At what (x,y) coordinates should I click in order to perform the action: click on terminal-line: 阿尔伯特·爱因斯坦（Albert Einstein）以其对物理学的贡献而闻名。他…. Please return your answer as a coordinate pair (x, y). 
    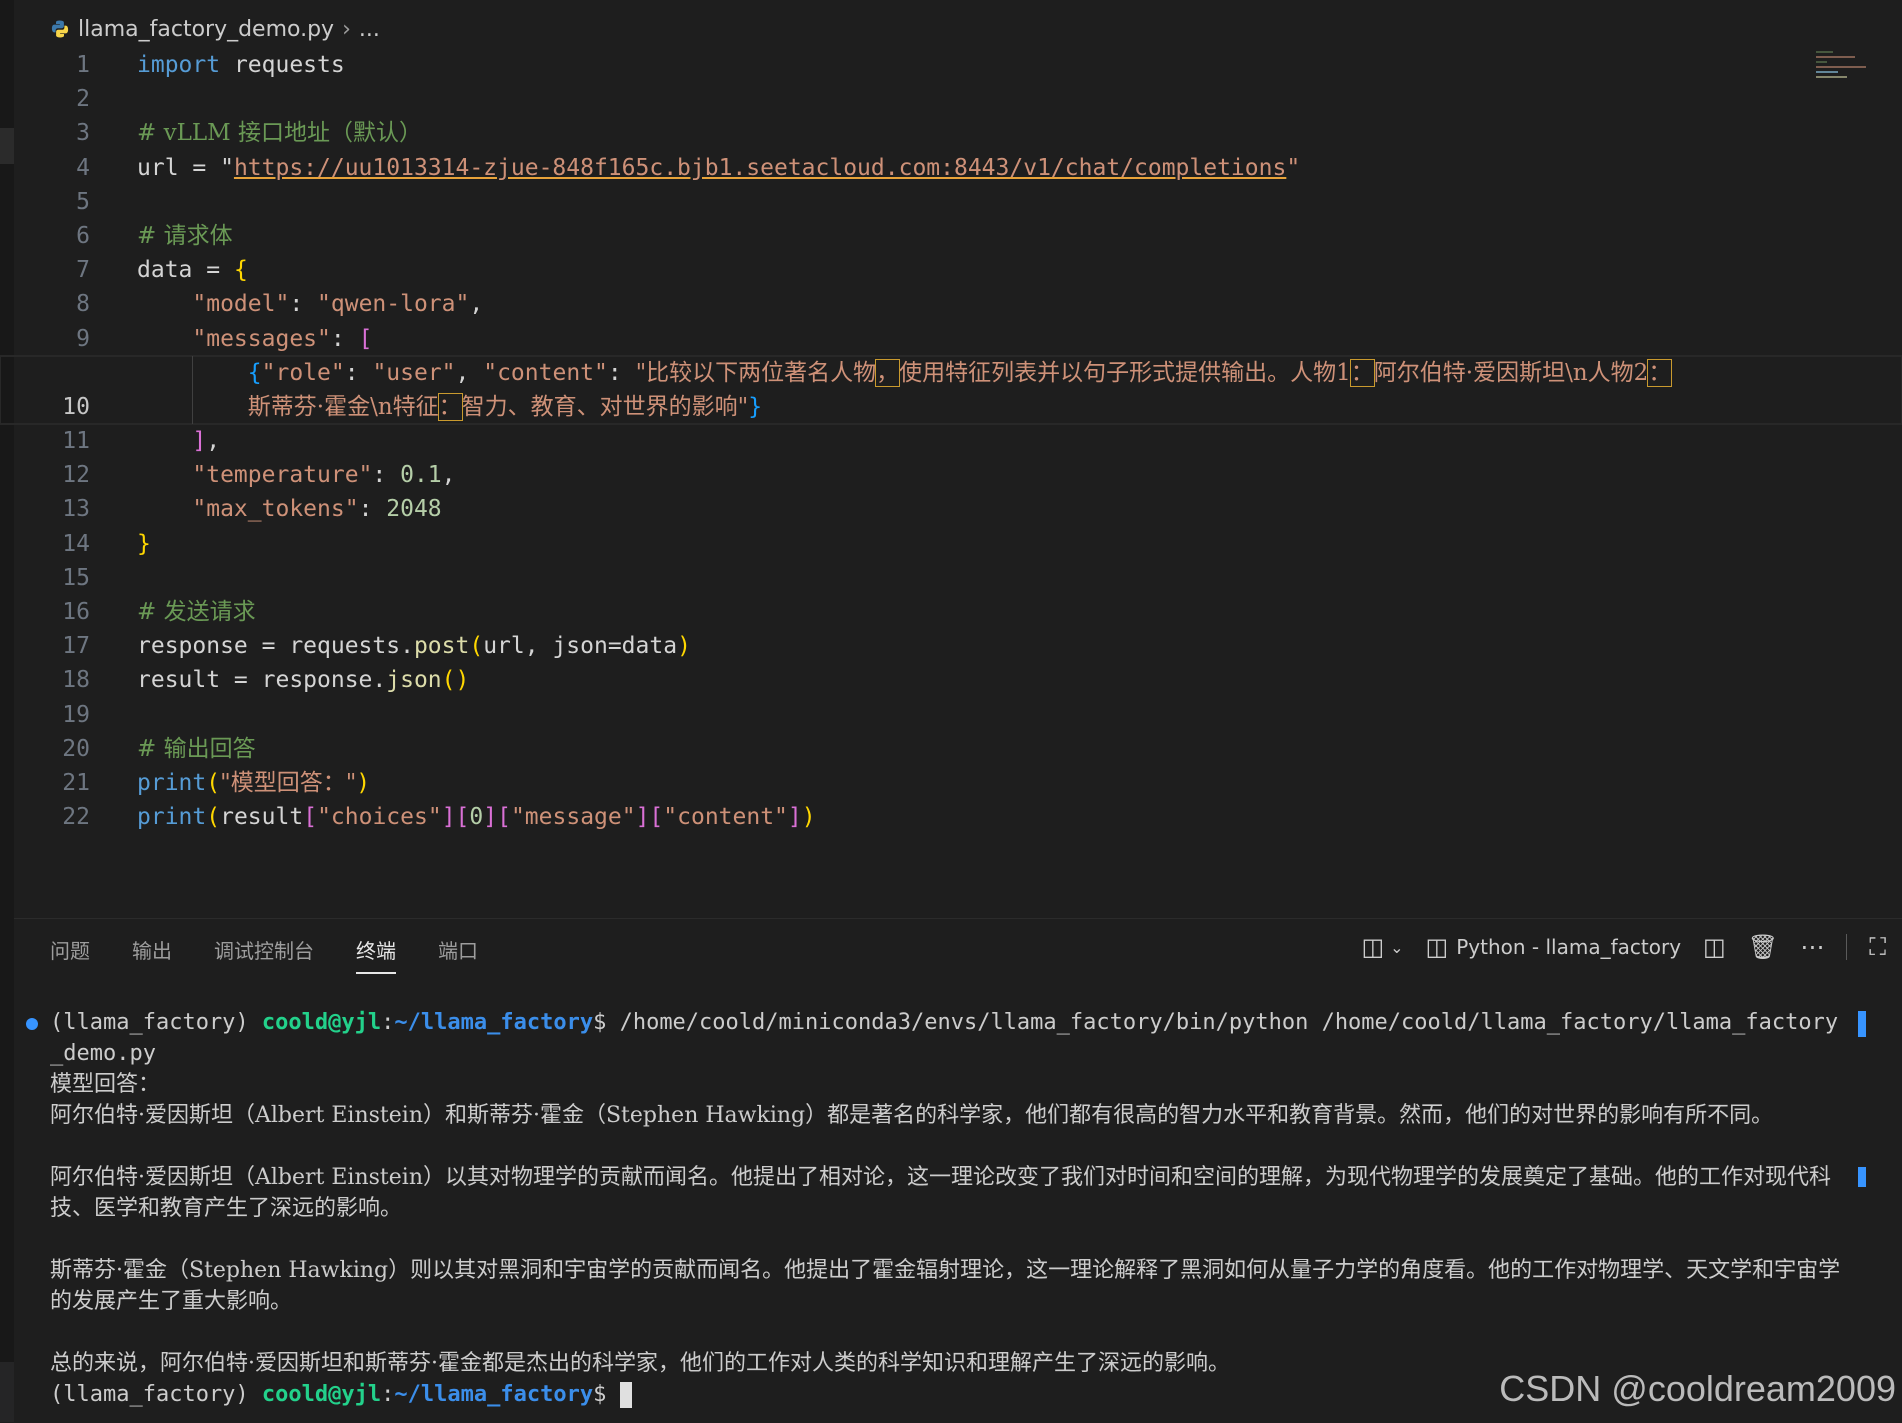
    Looking at the image, I should click on (940, 1193).